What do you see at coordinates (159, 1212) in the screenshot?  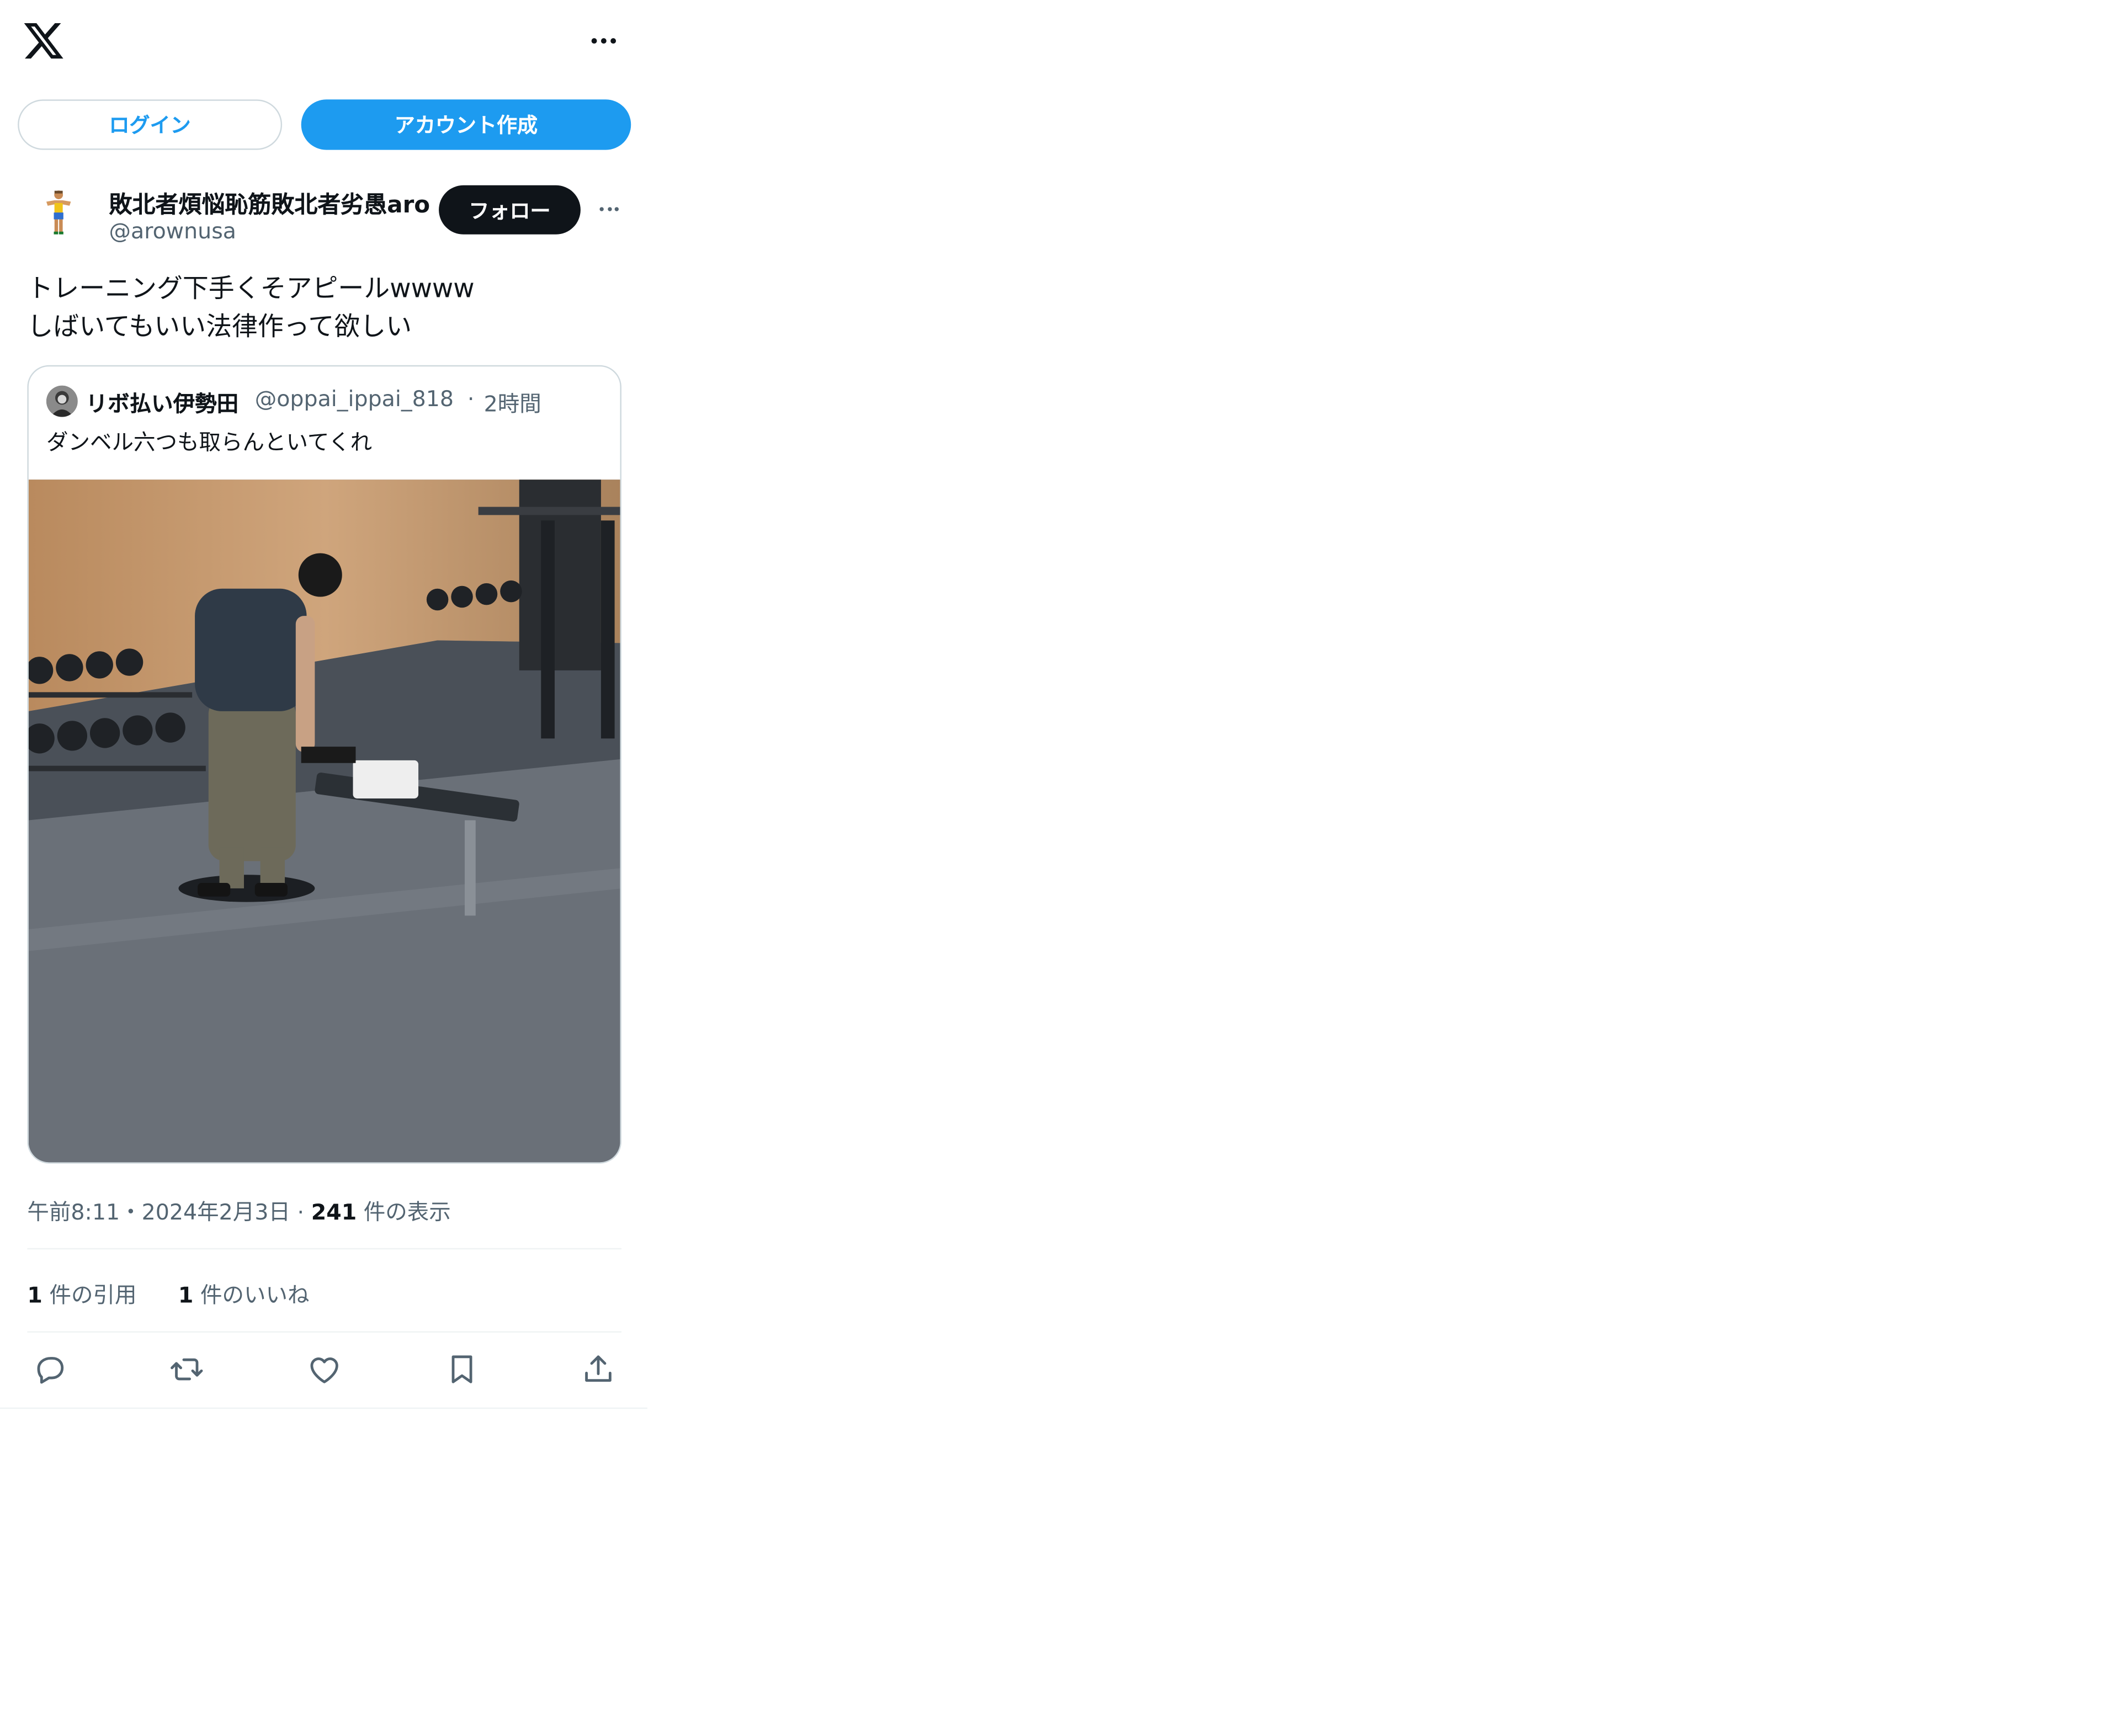 I see `tweet-timestamp: 午前8:11・2024年2月3日` at bounding box center [159, 1212].